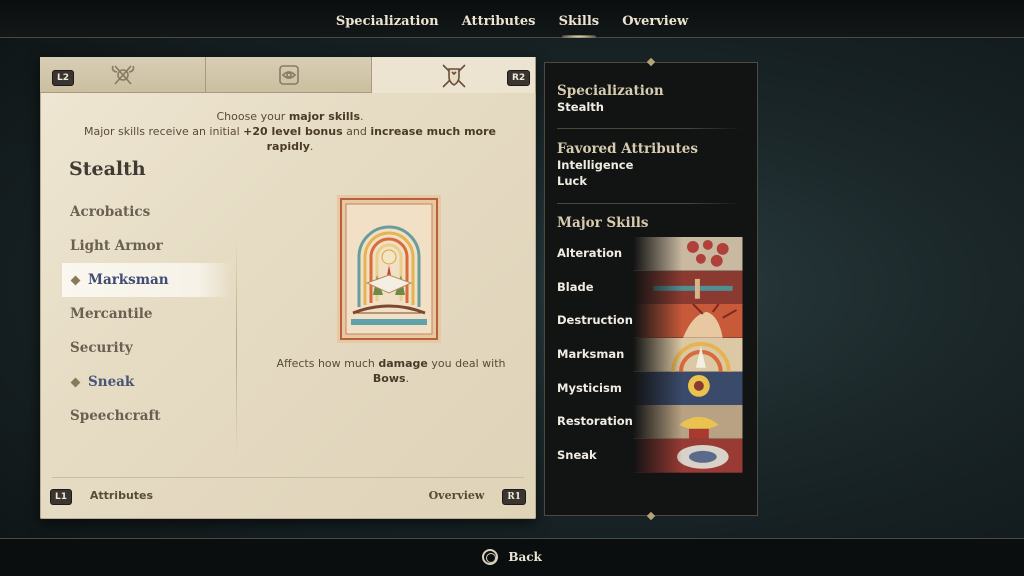  What do you see at coordinates (128, 280) in the screenshot?
I see `skill-label: Marksman` at bounding box center [128, 280].